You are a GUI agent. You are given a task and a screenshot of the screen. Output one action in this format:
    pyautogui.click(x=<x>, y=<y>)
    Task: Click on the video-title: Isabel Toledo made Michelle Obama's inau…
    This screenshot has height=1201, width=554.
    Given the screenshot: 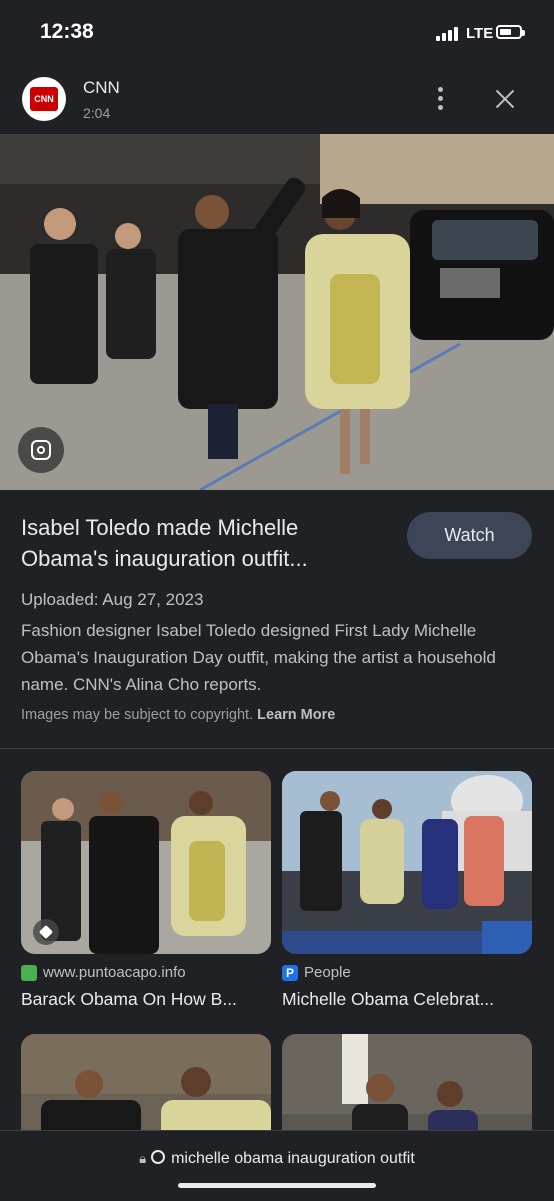 What is the action you would take?
    pyautogui.click(x=201, y=543)
    